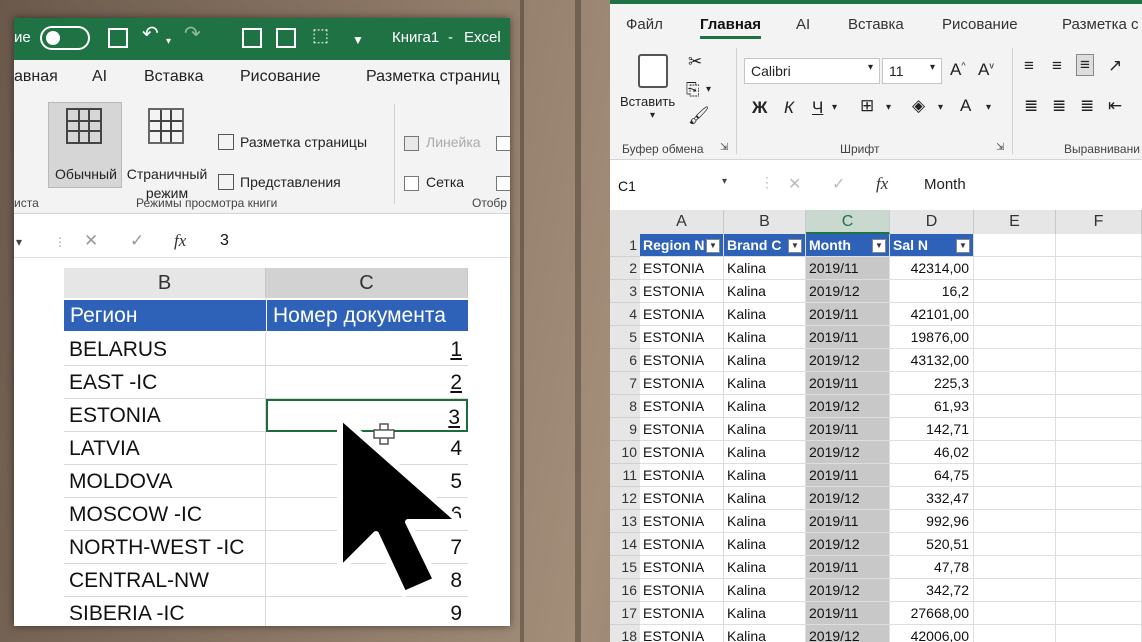 The height and width of the screenshot is (642, 1142). What do you see at coordinates (848, 291) in the screenshot?
I see `month-cell: 2019/12` at bounding box center [848, 291].